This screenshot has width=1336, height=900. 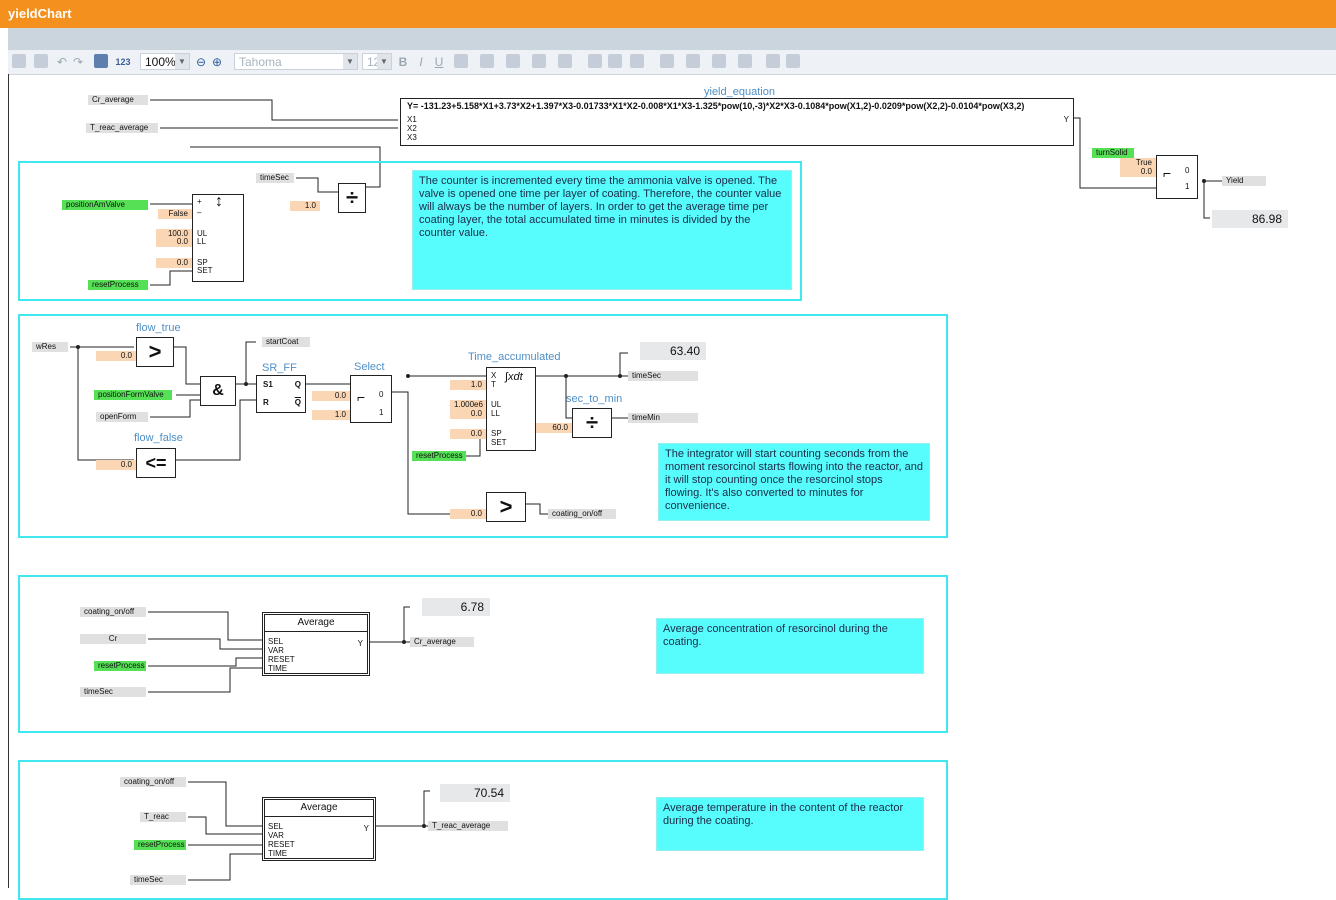 What do you see at coordinates (468, 434) in the screenshot?
I see `time-sp-val: 0.0` at bounding box center [468, 434].